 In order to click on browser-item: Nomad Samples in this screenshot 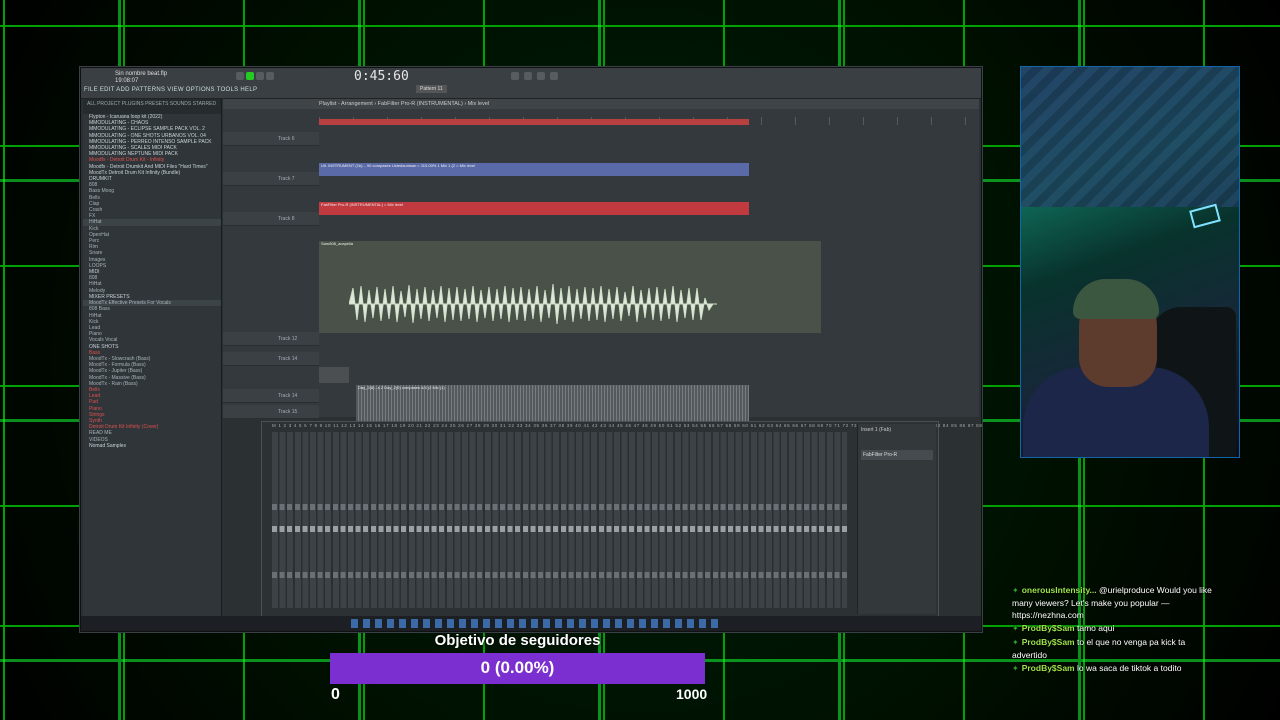, I will do `click(152, 446)`.